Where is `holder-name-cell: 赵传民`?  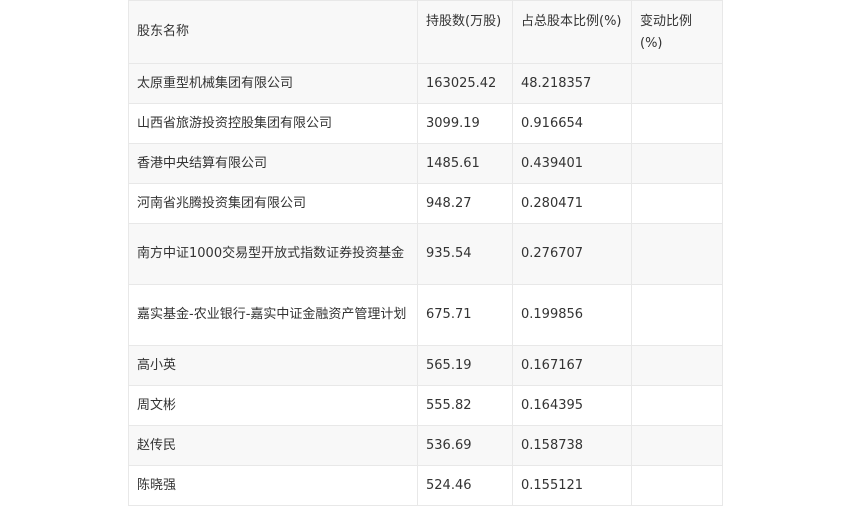 holder-name-cell: 赵传民 is located at coordinates (273, 445).